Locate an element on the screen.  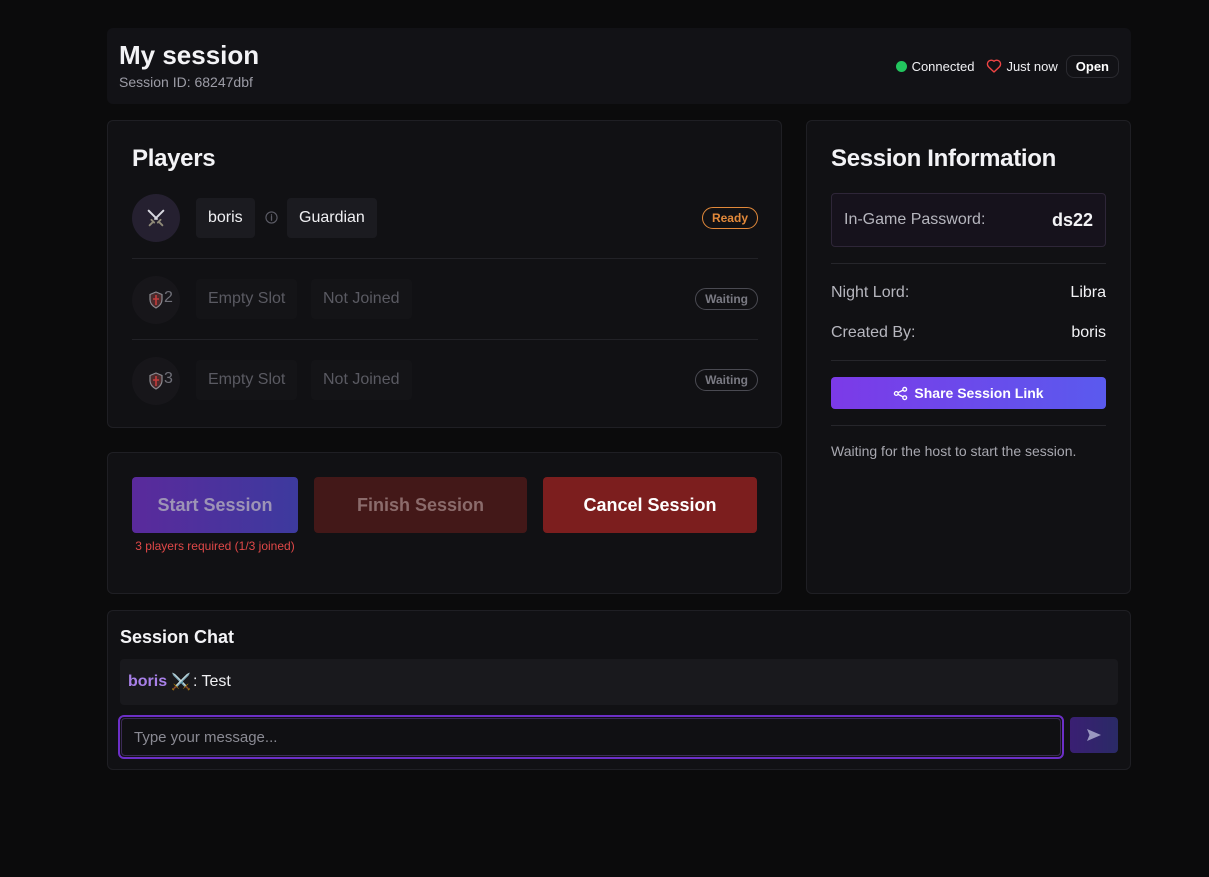
password-box: In-Game Password: ds22 is located at coordinates (968, 220).